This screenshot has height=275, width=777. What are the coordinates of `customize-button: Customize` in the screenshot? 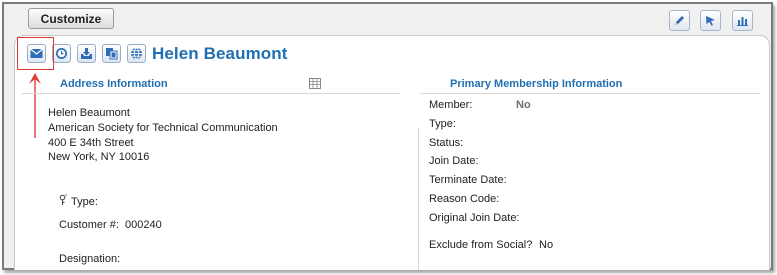 It's located at (71, 18).